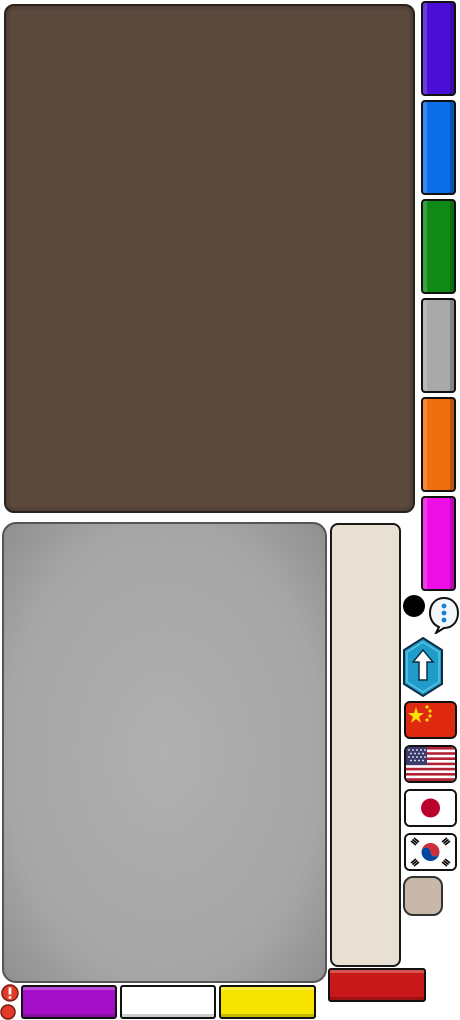  Describe the element at coordinates (438, 444) in the screenshot. I see `color-swatch-orange` at that location.